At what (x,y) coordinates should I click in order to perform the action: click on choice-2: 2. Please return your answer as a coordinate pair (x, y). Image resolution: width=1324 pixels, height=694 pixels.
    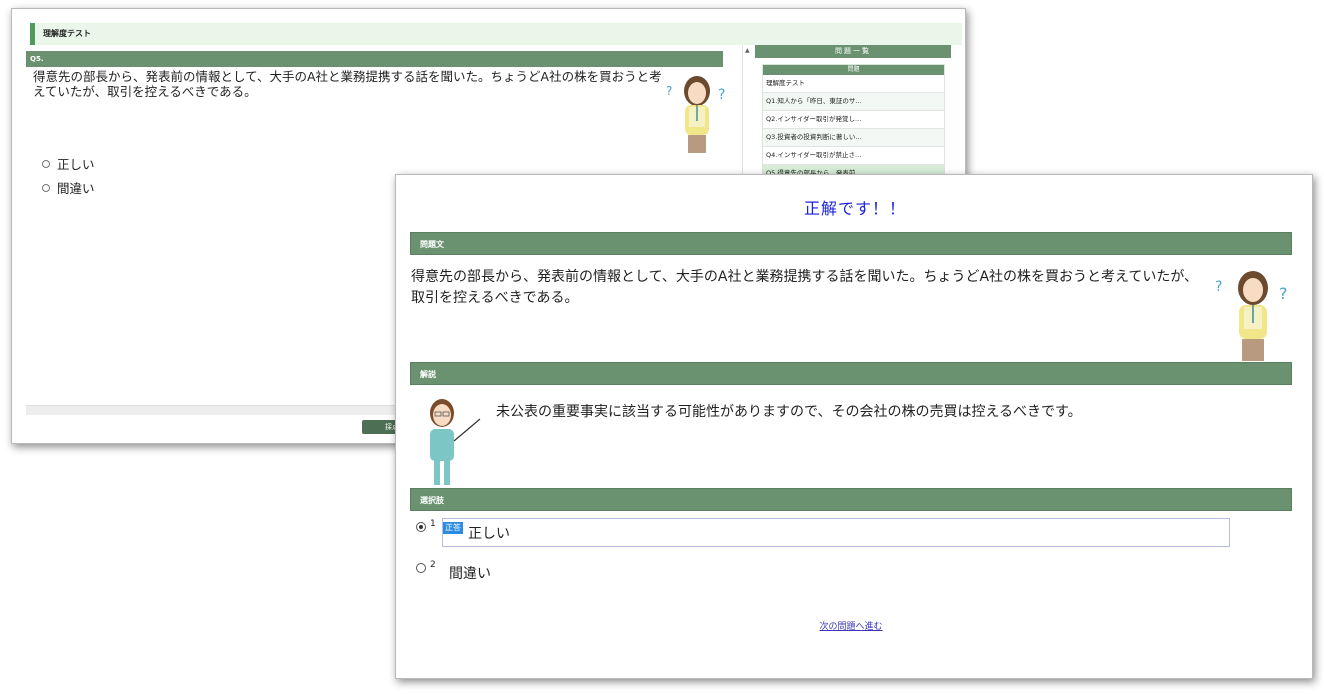
    Looking at the image, I should click on (426, 566).